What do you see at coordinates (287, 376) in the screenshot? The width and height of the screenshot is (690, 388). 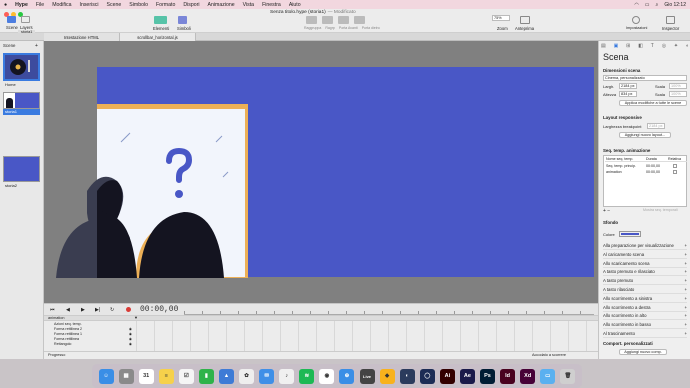 I see `dock-app-music-icon: ♪` at bounding box center [287, 376].